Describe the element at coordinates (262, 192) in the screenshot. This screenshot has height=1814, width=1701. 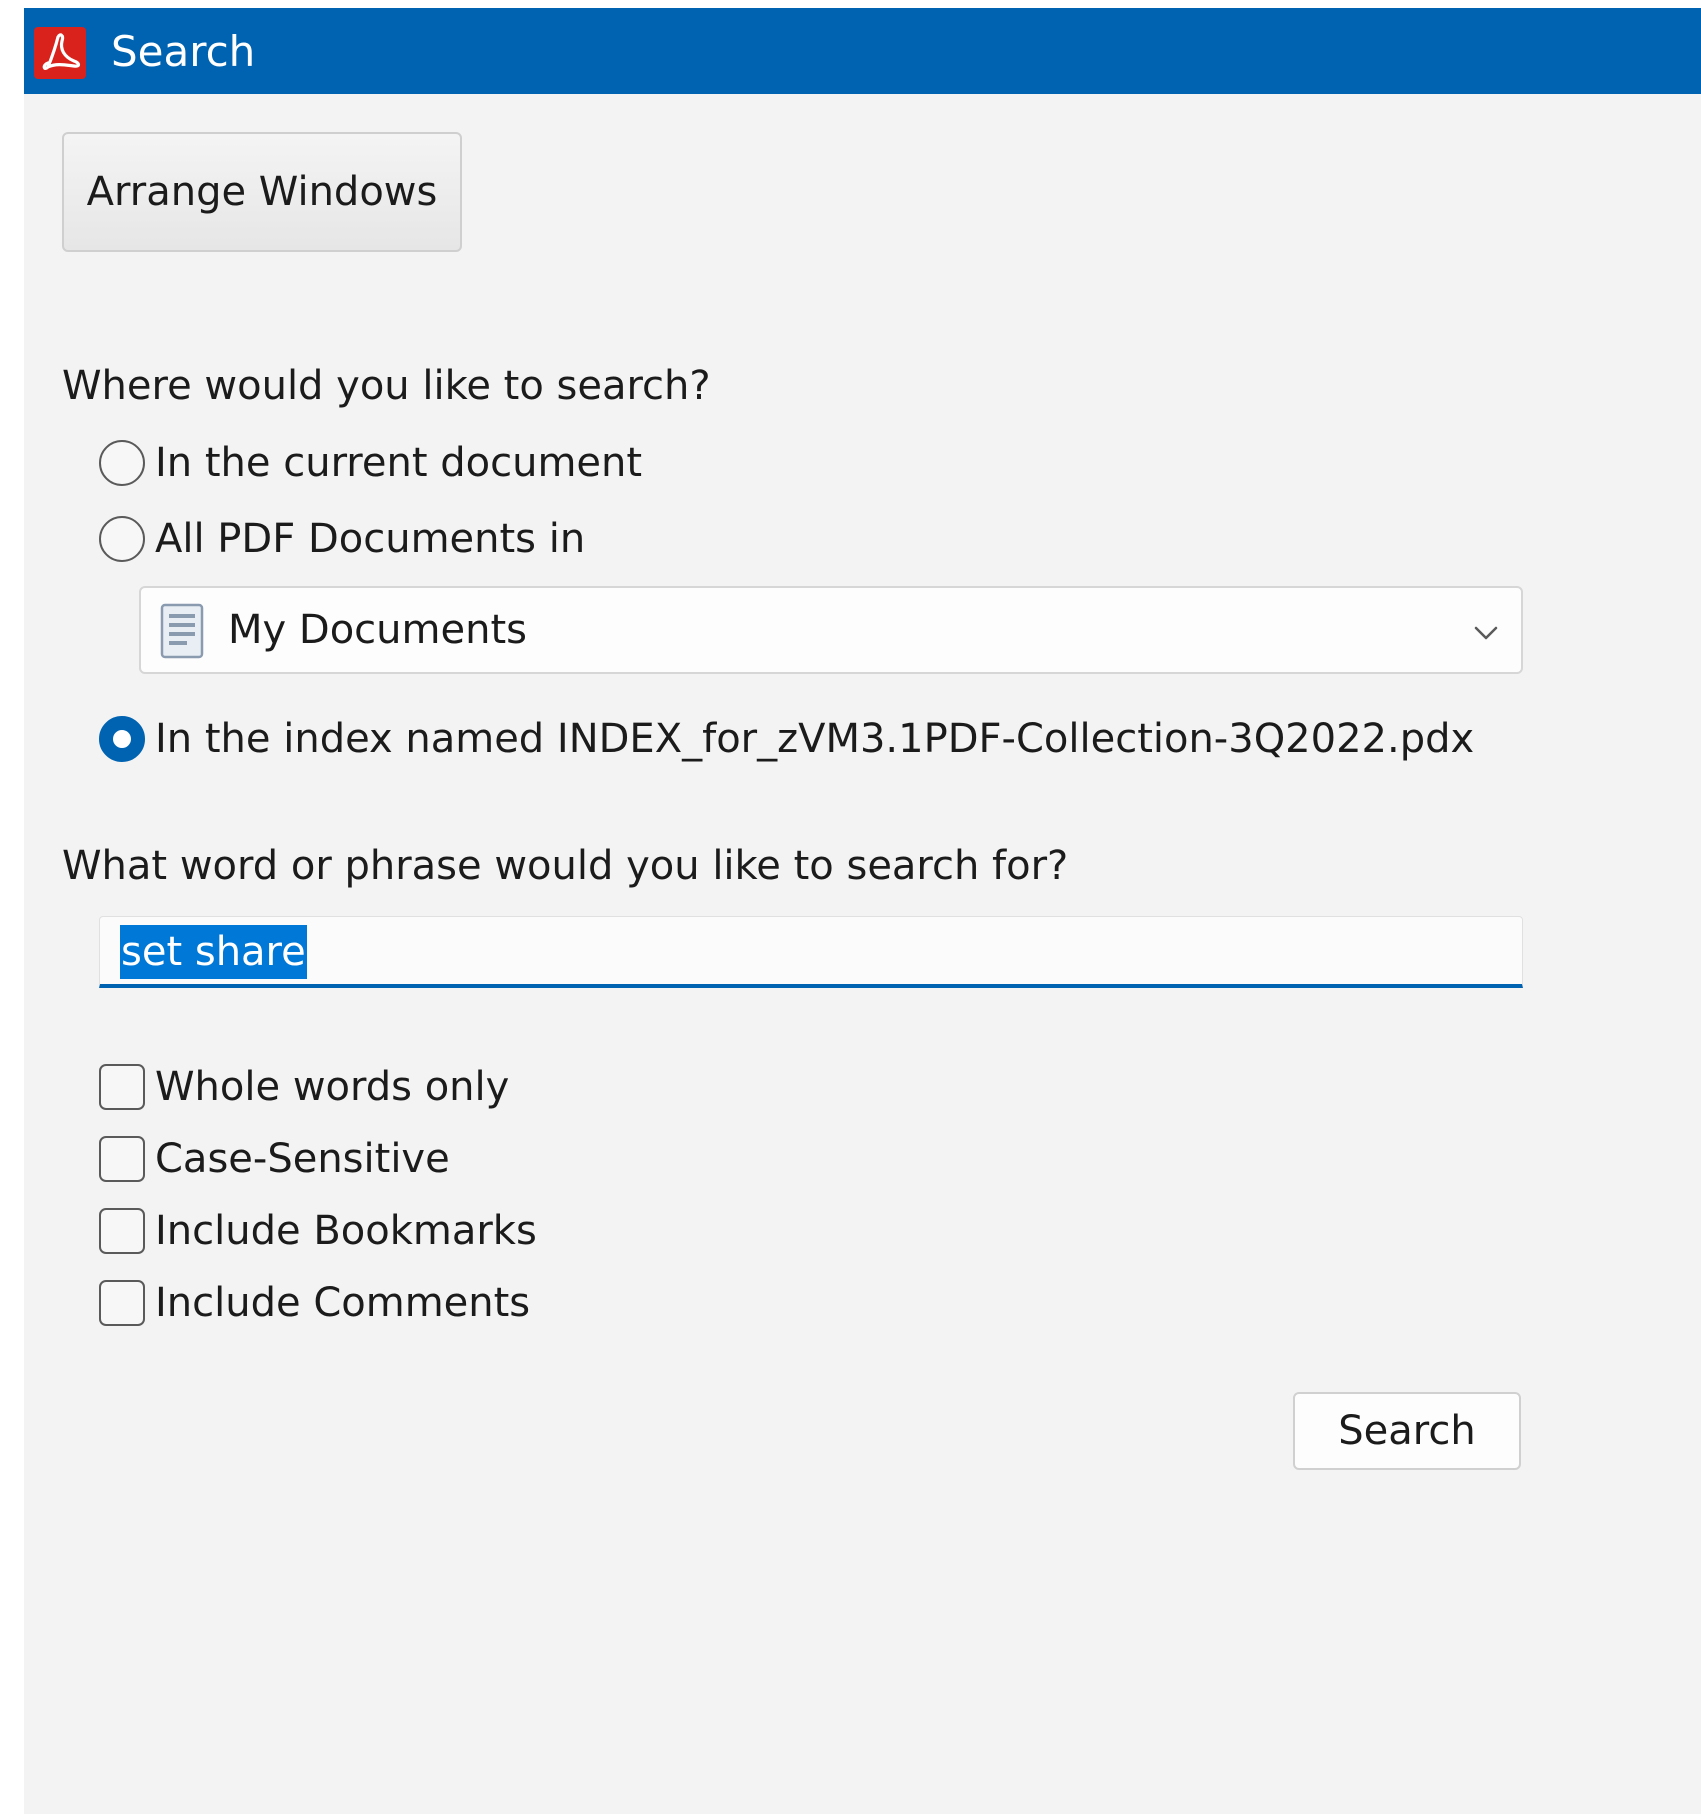
I see `arrange-windows-button: Arrange Windows` at that location.